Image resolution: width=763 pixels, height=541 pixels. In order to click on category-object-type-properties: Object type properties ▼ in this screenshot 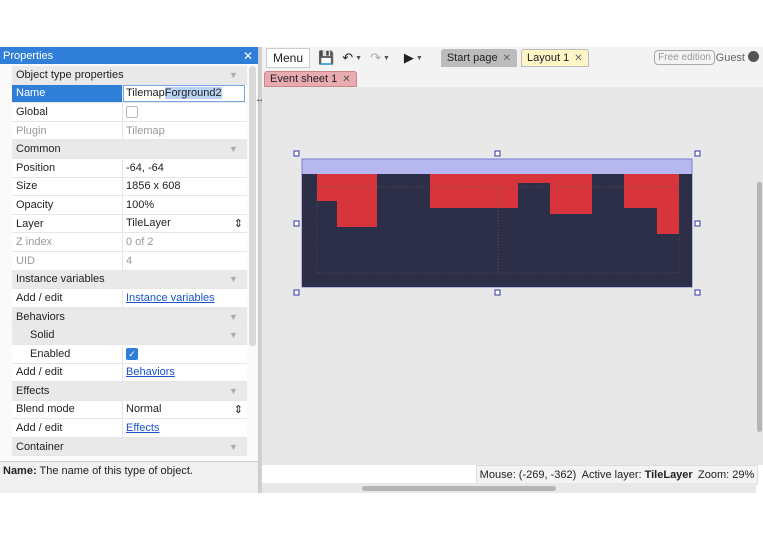, I will do `click(129, 75)`.